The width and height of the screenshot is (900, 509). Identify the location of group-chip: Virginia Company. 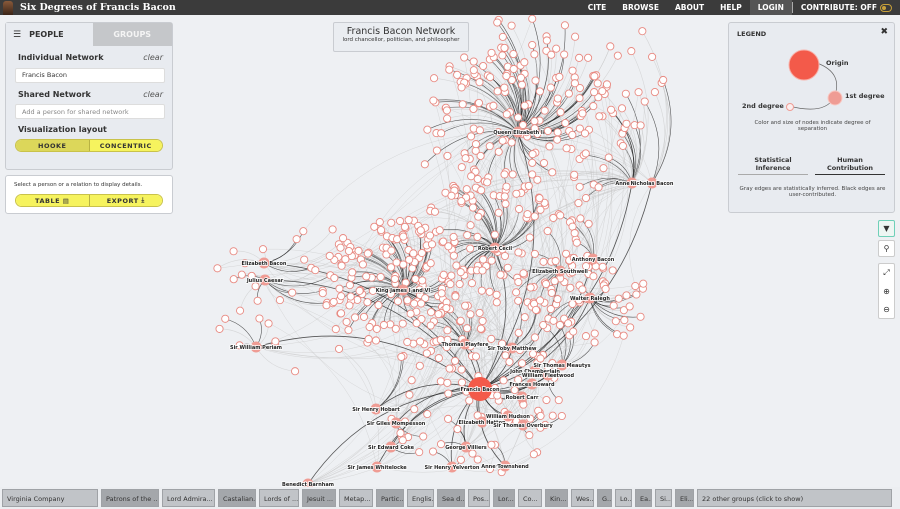
(50, 498).